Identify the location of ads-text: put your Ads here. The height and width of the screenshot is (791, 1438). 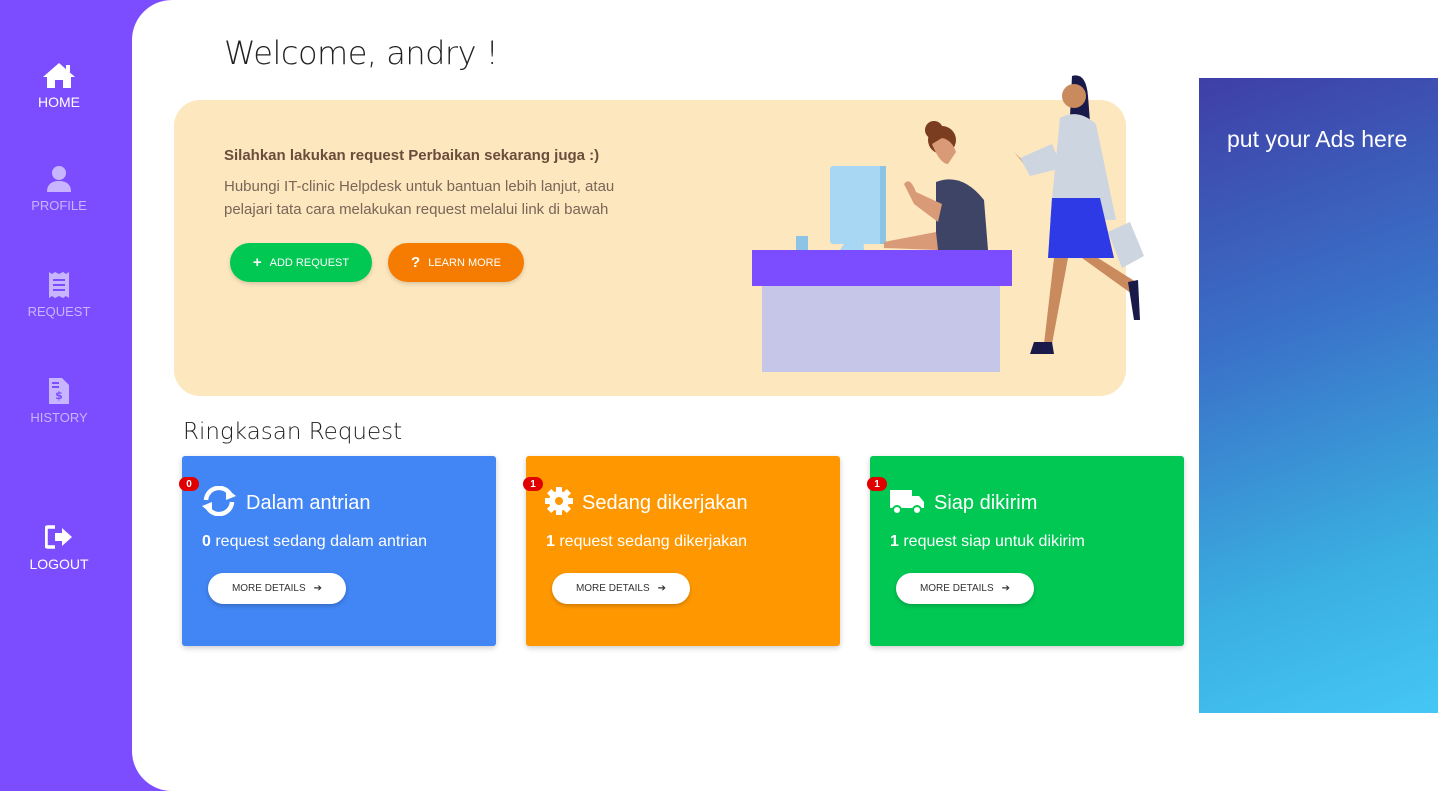
(1317, 139).